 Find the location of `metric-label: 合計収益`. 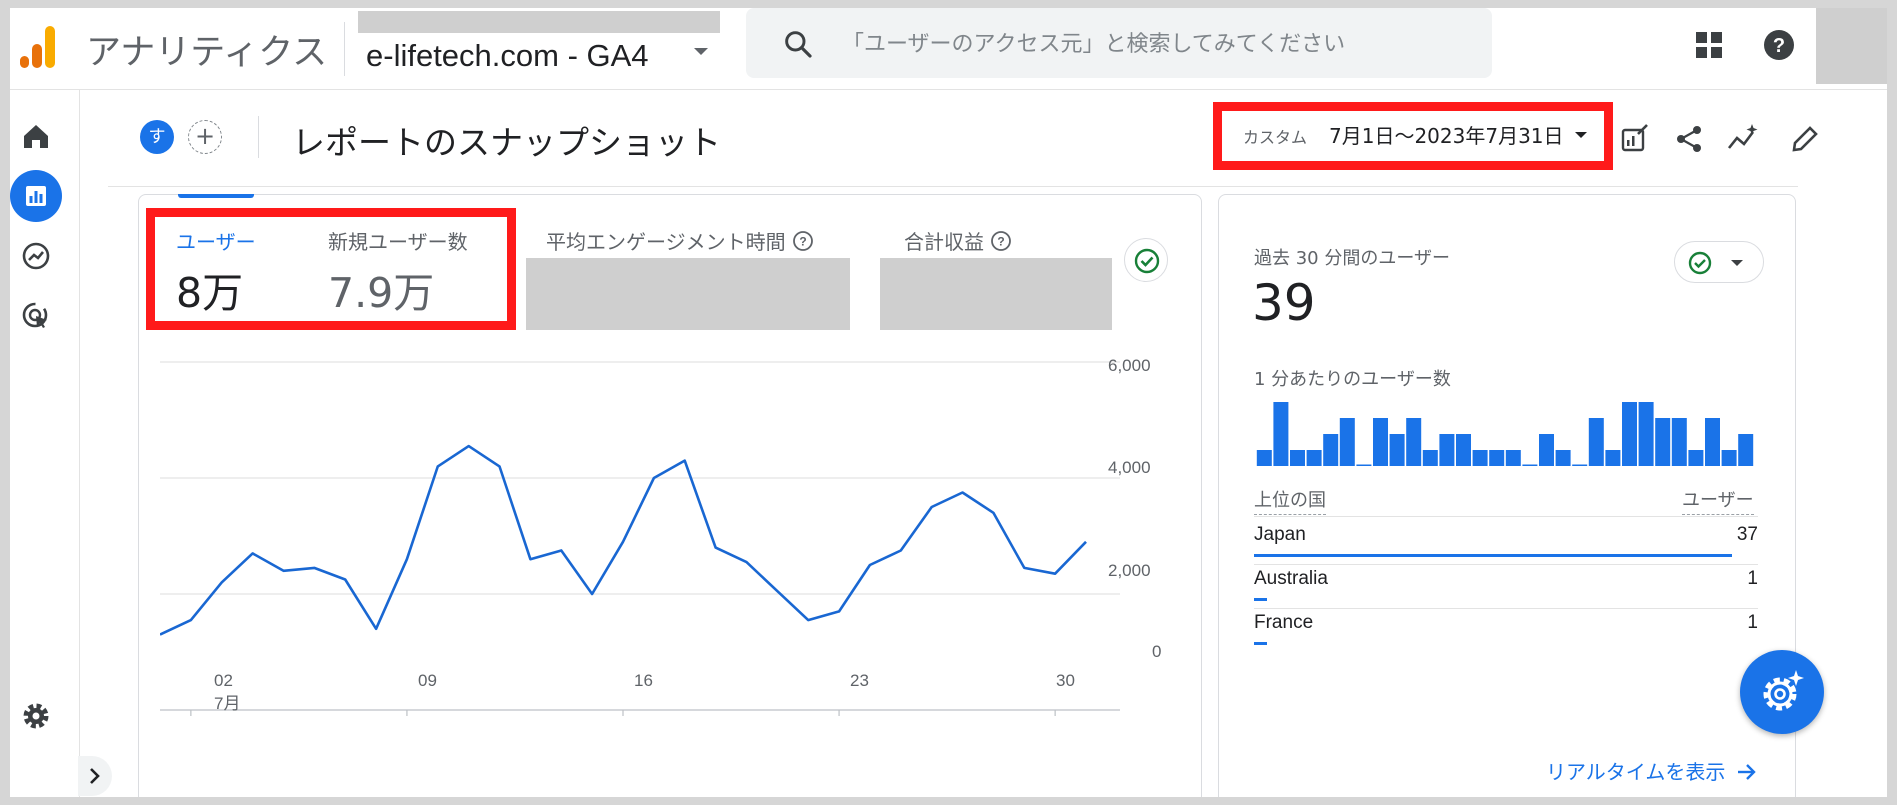

metric-label: 合計収益 is located at coordinates (944, 242).